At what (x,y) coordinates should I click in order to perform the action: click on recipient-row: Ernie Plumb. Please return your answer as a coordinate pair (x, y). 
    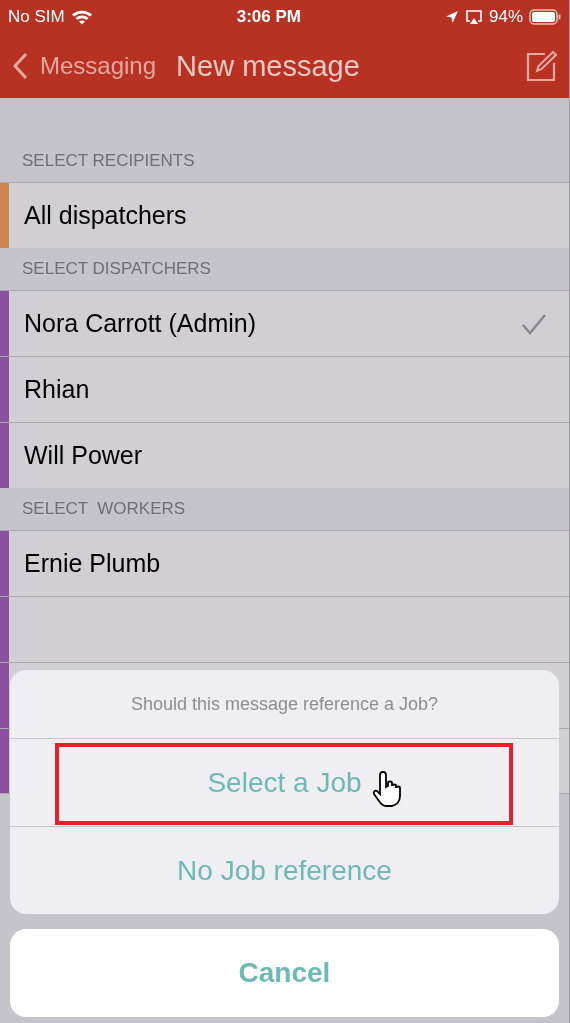
    Looking at the image, I should click on (284, 563).